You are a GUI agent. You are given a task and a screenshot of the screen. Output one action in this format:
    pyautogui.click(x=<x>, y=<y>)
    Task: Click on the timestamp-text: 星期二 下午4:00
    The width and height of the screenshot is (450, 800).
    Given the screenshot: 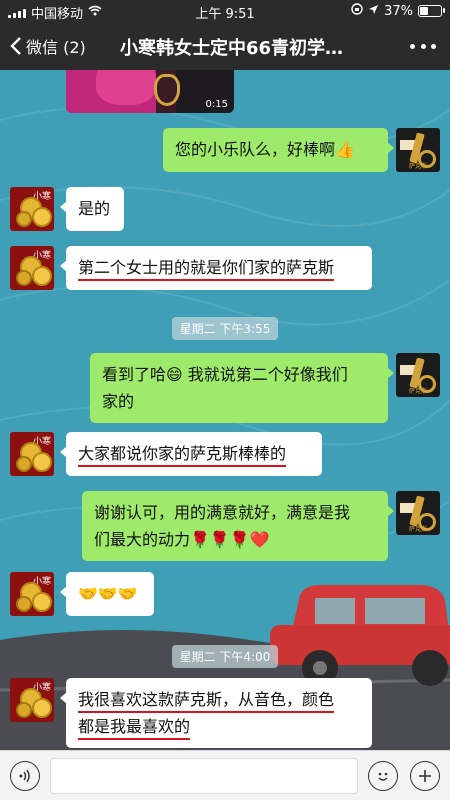 What is the action you would take?
    pyautogui.click(x=225, y=656)
    